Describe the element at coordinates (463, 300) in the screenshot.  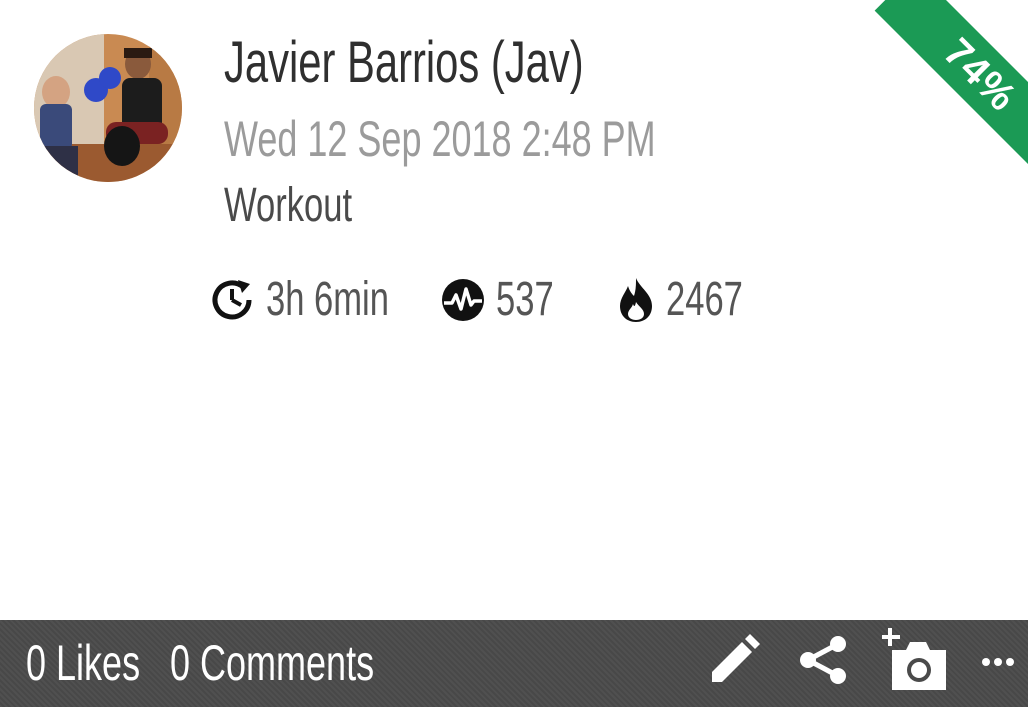
I see `heart-rate-icon` at that location.